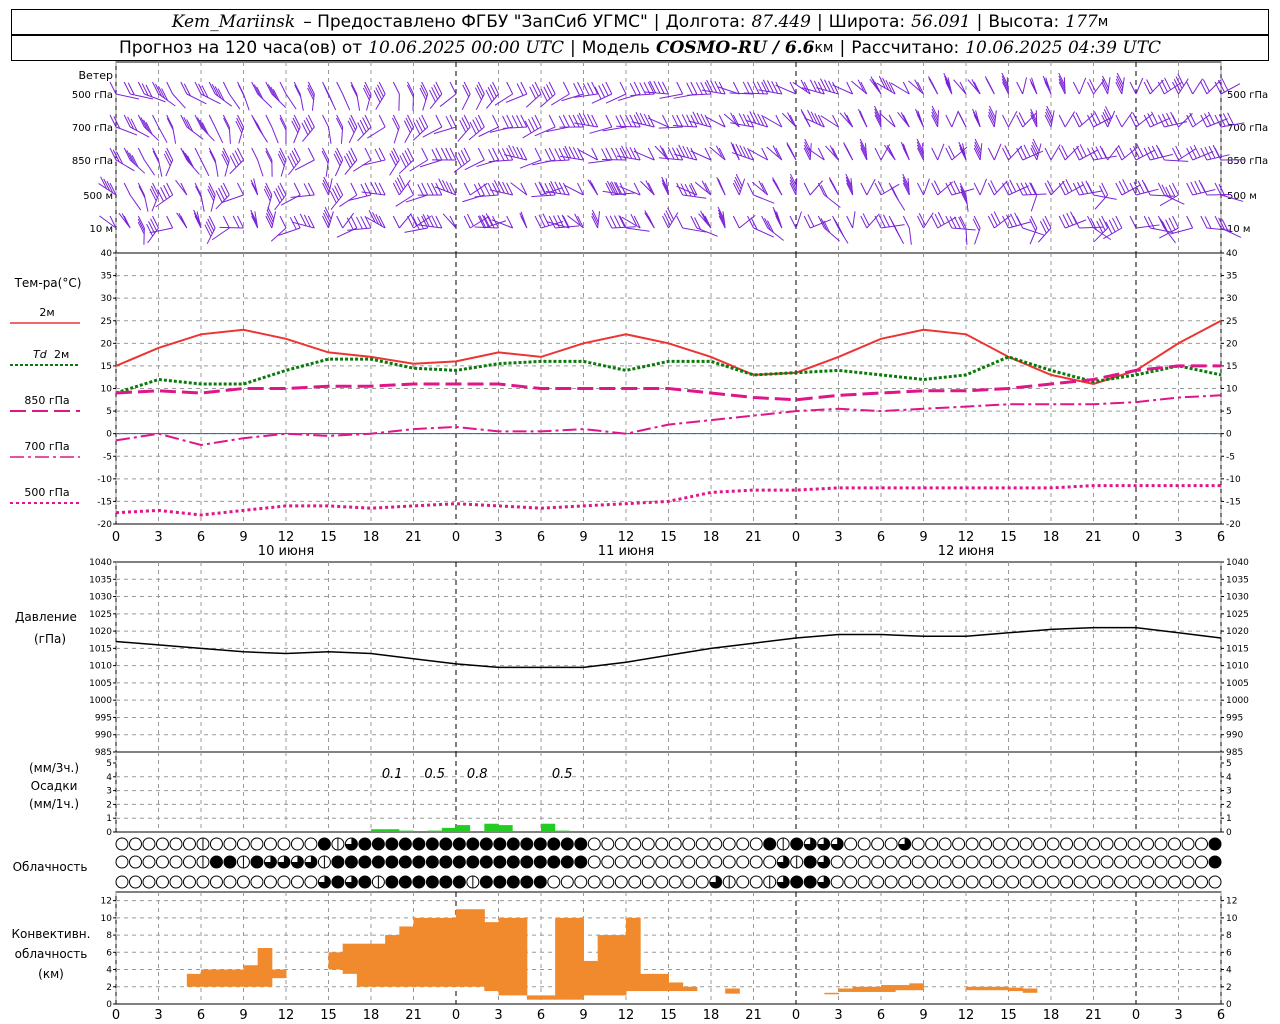  Describe the element at coordinates (1237, 598) in the screenshot. I see `pressure-ytick-label-right: 1030` at that location.